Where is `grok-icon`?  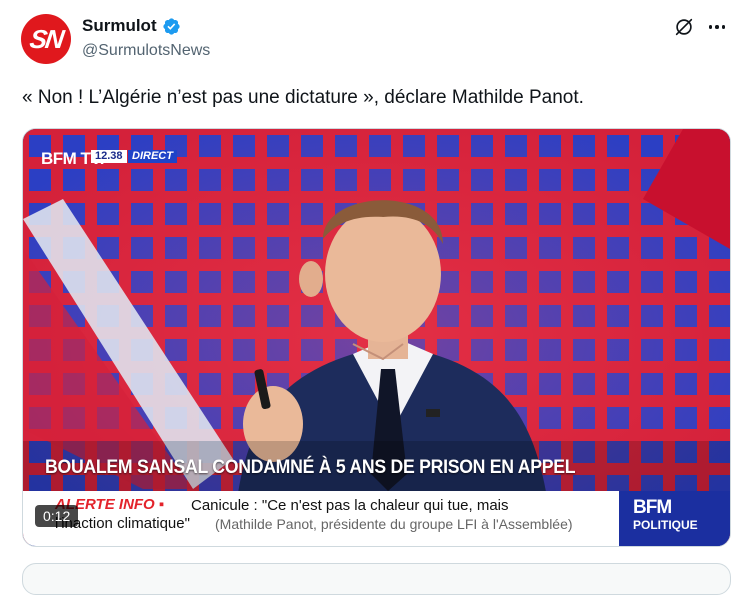 grok-icon is located at coordinates (684, 27).